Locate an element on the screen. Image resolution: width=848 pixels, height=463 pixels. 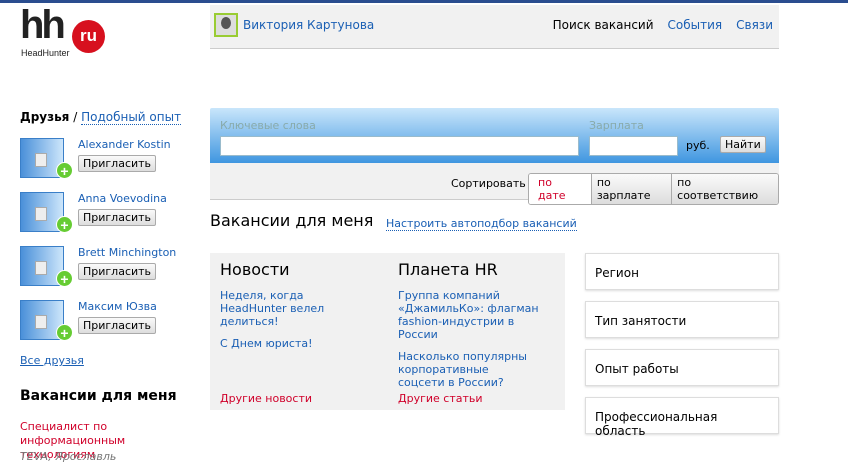
friend-item: + Alexander Kostin Пригласить is located at coordinates (110, 160).